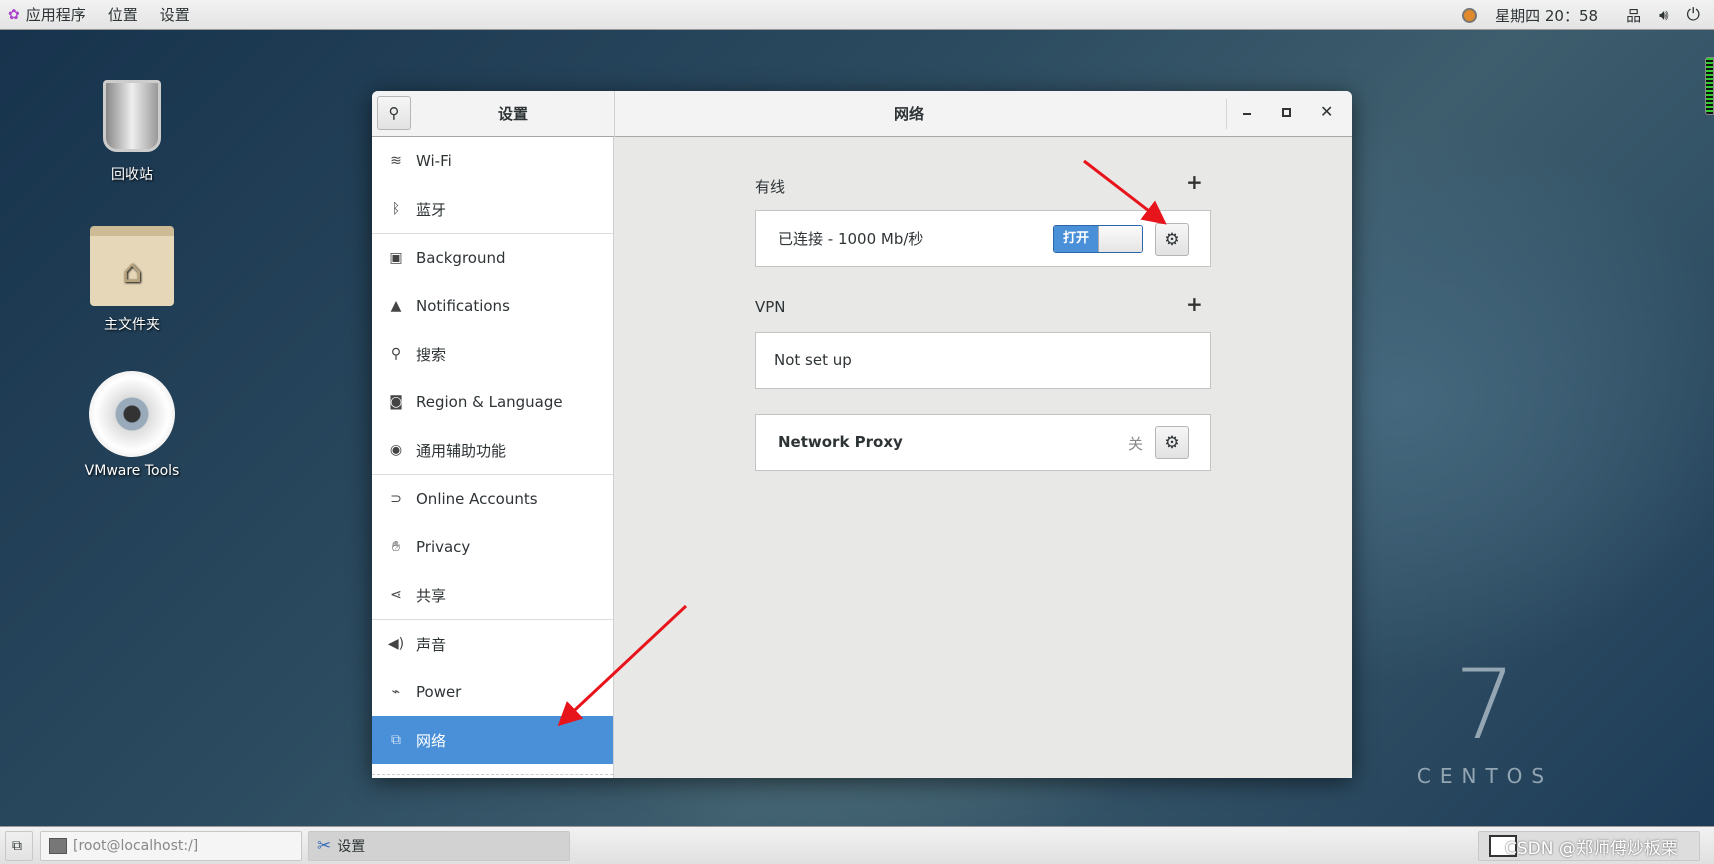  I want to click on taskbar-terminal: [root@localhost:/], so click(171, 846).